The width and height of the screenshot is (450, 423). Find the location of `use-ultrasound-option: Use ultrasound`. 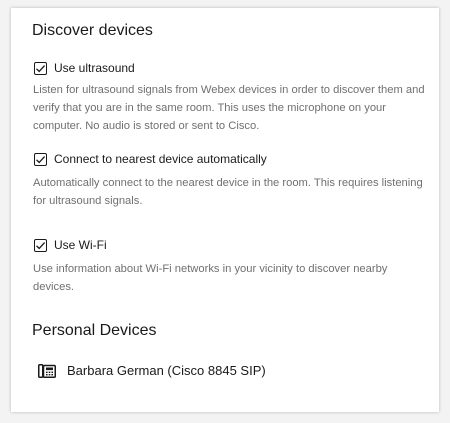

use-ultrasound-option: Use ultrasound is located at coordinates (84, 68).